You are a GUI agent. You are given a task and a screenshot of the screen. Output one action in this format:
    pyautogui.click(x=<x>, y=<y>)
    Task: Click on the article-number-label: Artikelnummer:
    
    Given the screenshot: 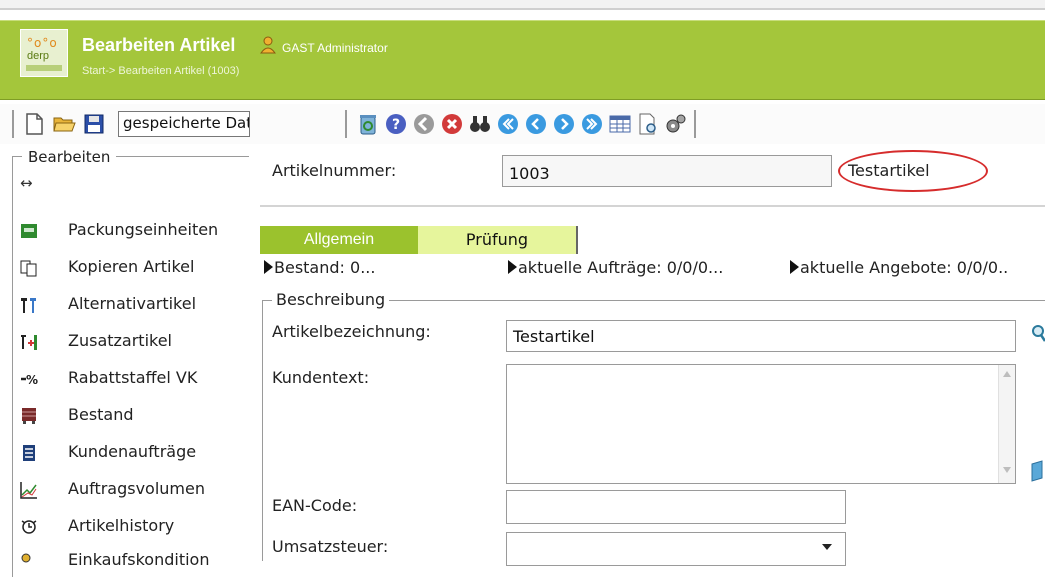 What is the action you would take?
    pyautogui.click(x=334, y=170)
    